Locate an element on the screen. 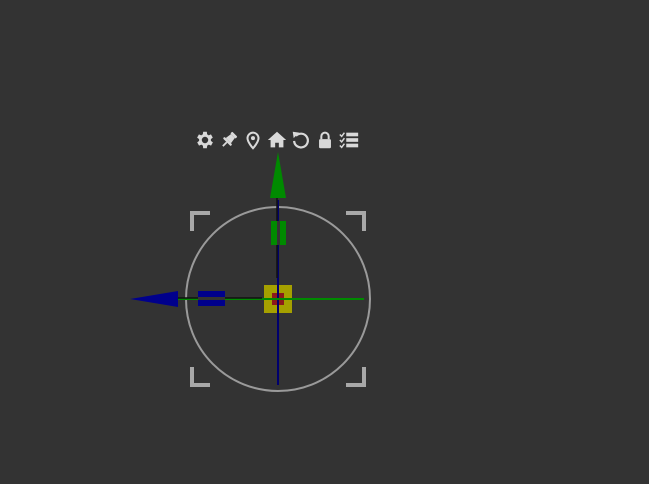 This screenshot has height=484, width=649. pushpin-icon is located at coordinates (230, 139).